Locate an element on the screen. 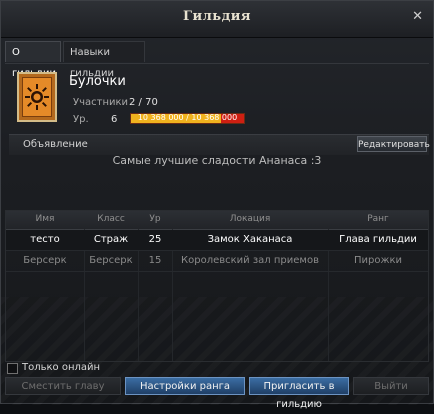 This screenshot has height=414, width=434. guild-name: Булочки is located at coordinates (97, 81).